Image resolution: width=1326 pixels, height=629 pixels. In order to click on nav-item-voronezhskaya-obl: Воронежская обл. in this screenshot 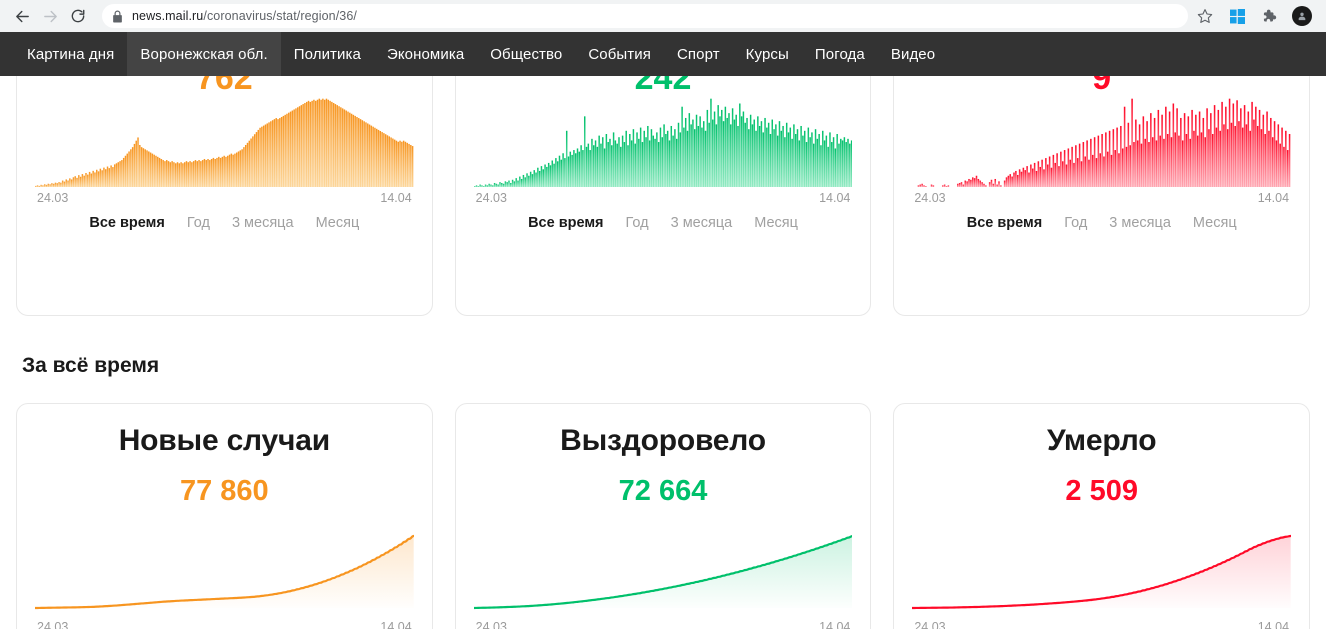, I will do `click(204, 54)`.